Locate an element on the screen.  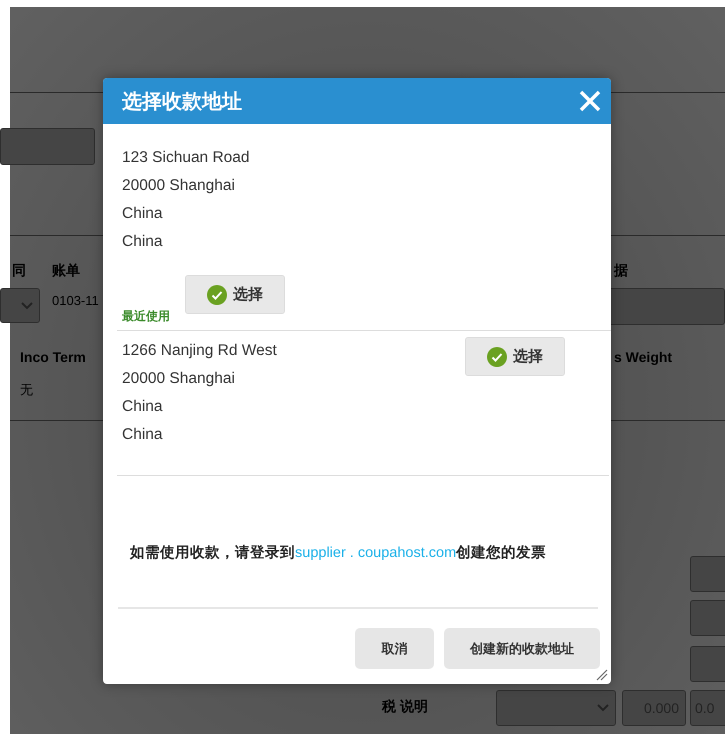
field-label: Inco Term is located at coordinates (53, 357).